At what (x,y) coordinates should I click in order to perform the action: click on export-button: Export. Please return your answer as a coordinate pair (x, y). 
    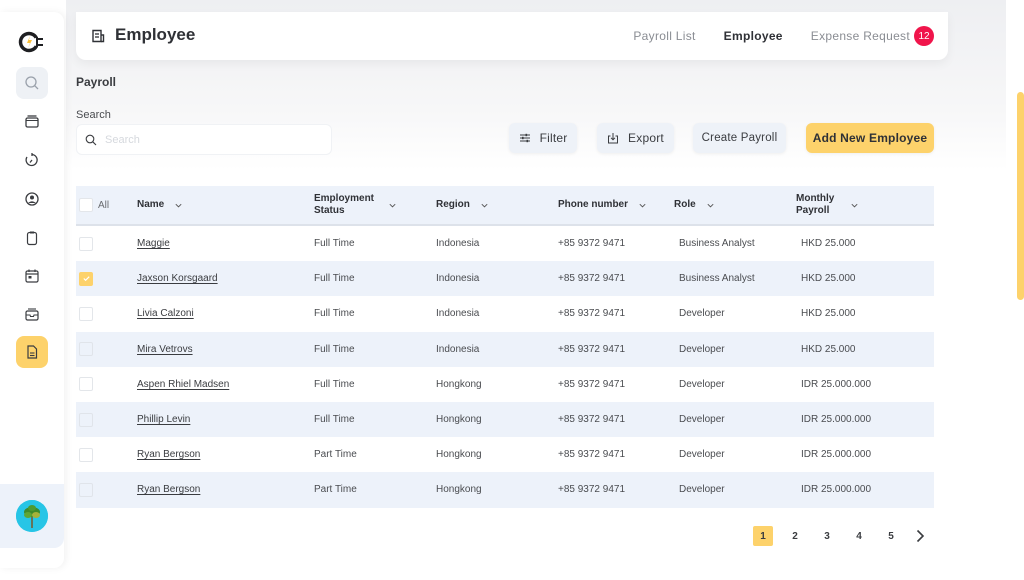
    Looking at the image, I should click on (635, 138).